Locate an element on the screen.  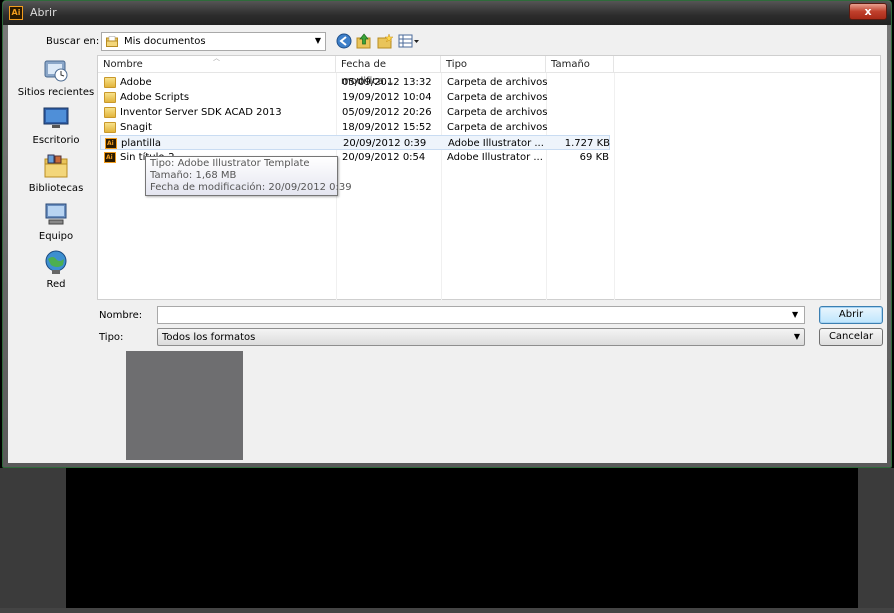
column-divider is located at coordinates (614, 186).